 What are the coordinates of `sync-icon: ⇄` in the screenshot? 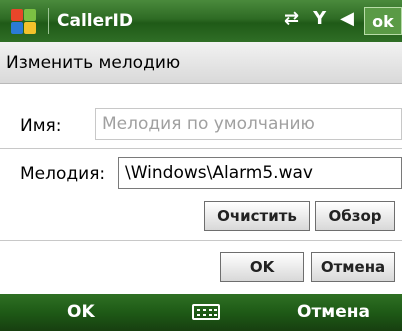 It's located at (291, 18).